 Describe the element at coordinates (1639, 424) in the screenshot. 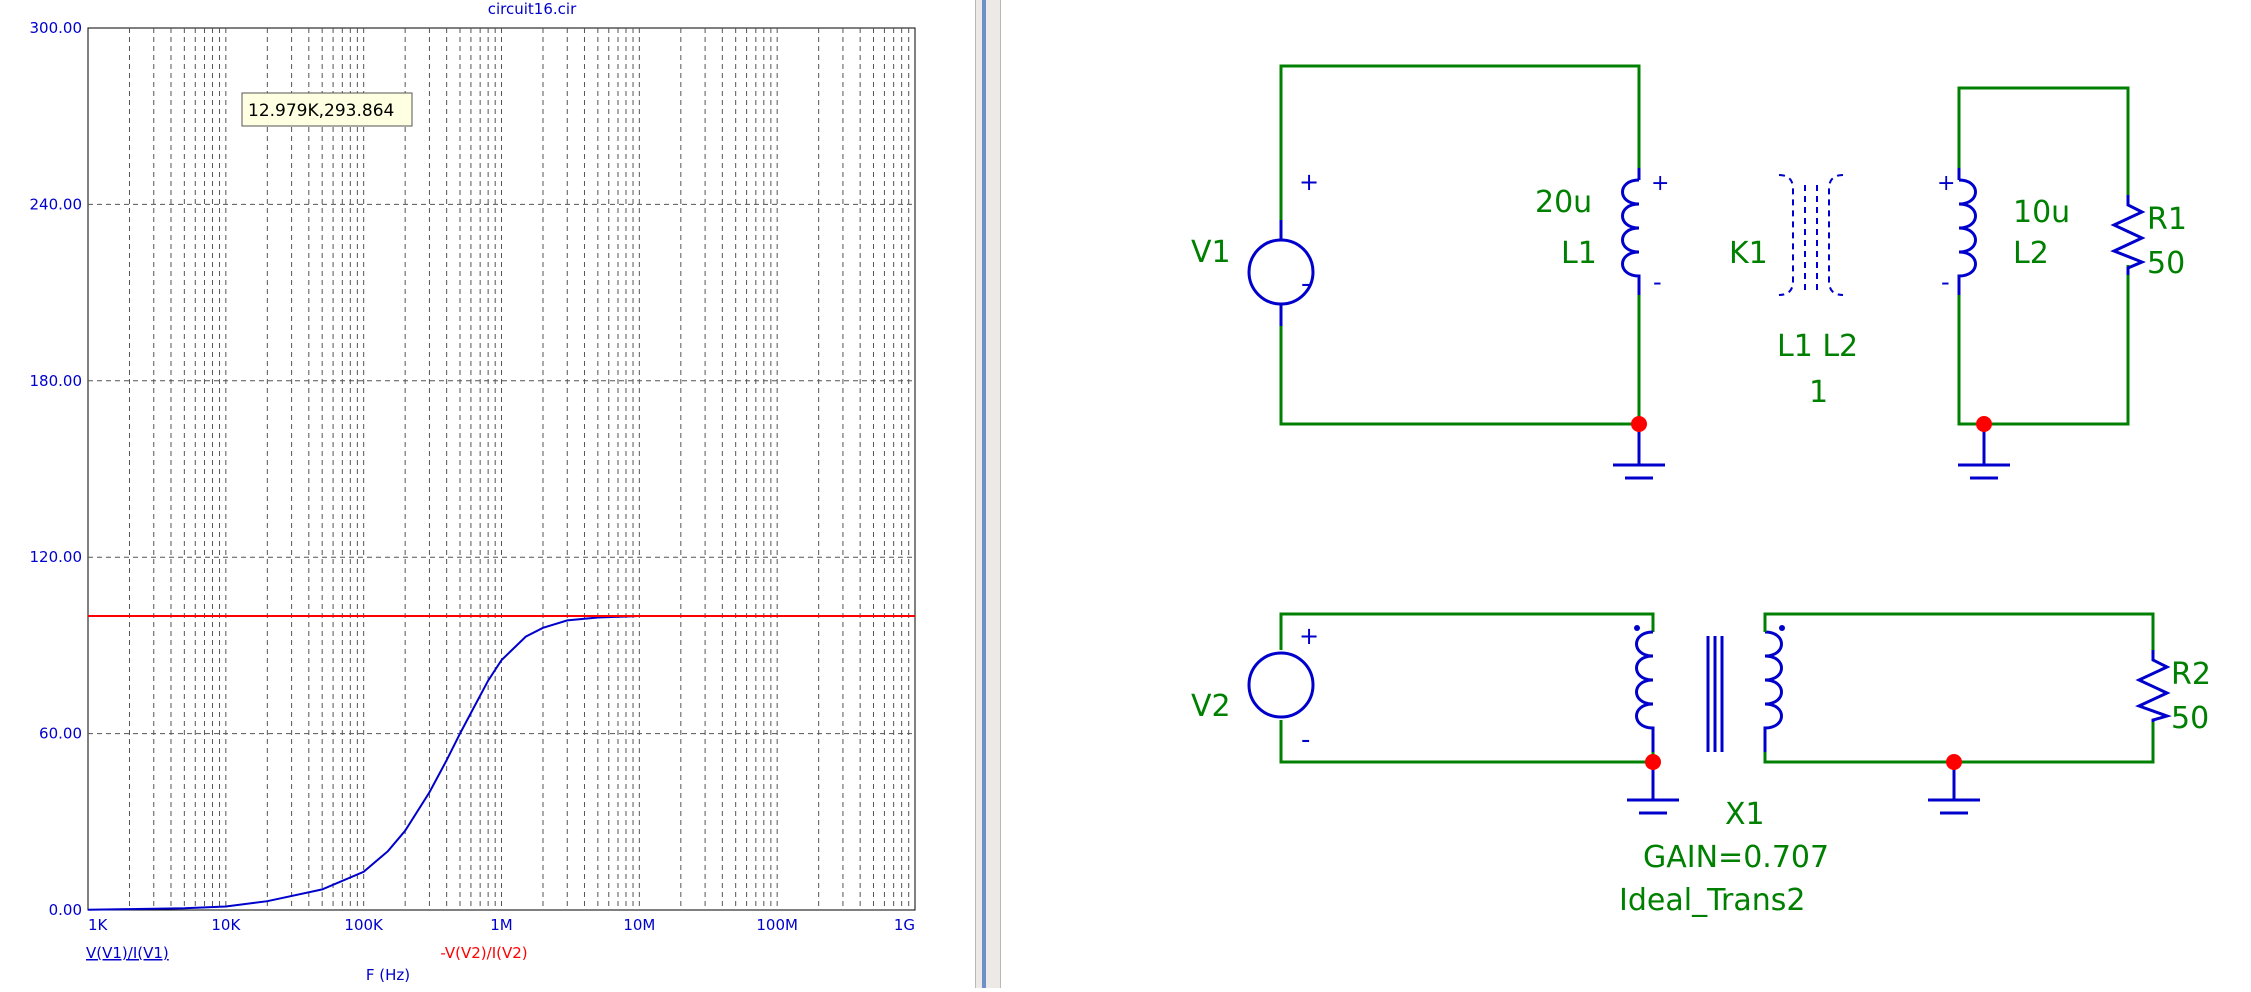

I see `node-dot-top-left` at that location.